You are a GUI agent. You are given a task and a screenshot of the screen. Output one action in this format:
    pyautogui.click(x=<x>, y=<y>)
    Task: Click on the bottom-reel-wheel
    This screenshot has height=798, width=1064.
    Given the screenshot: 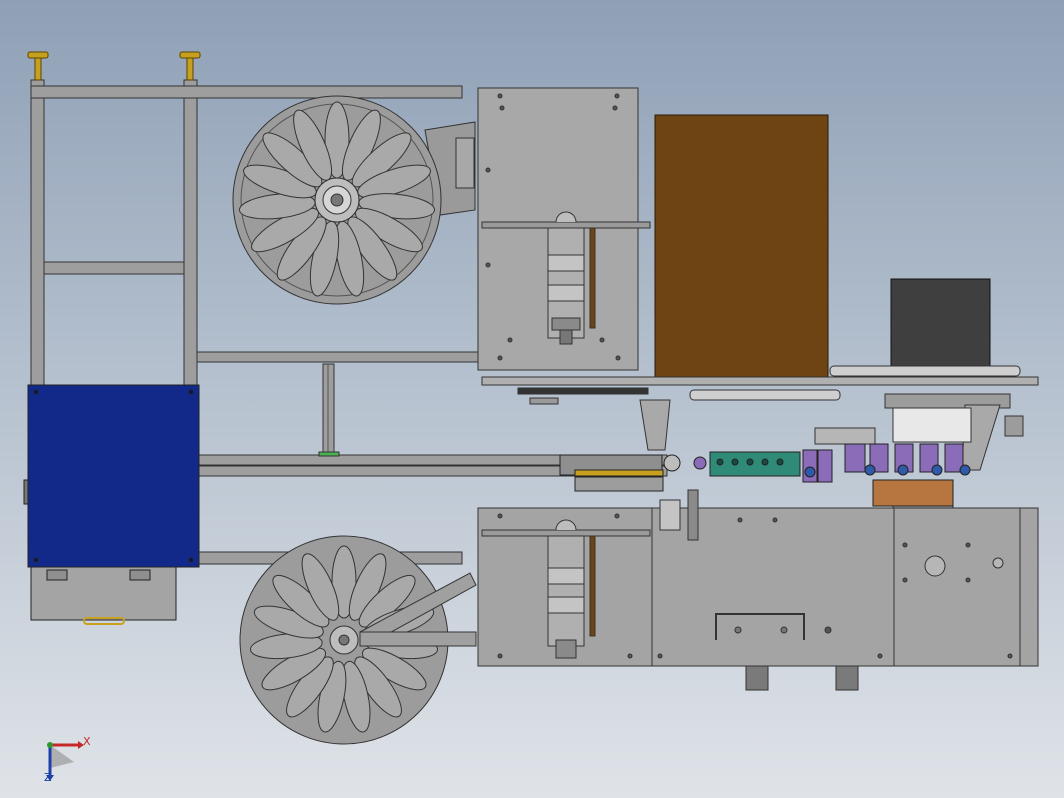 What is the action you would take?
    pyautogui.click(x=358, y=640)
    